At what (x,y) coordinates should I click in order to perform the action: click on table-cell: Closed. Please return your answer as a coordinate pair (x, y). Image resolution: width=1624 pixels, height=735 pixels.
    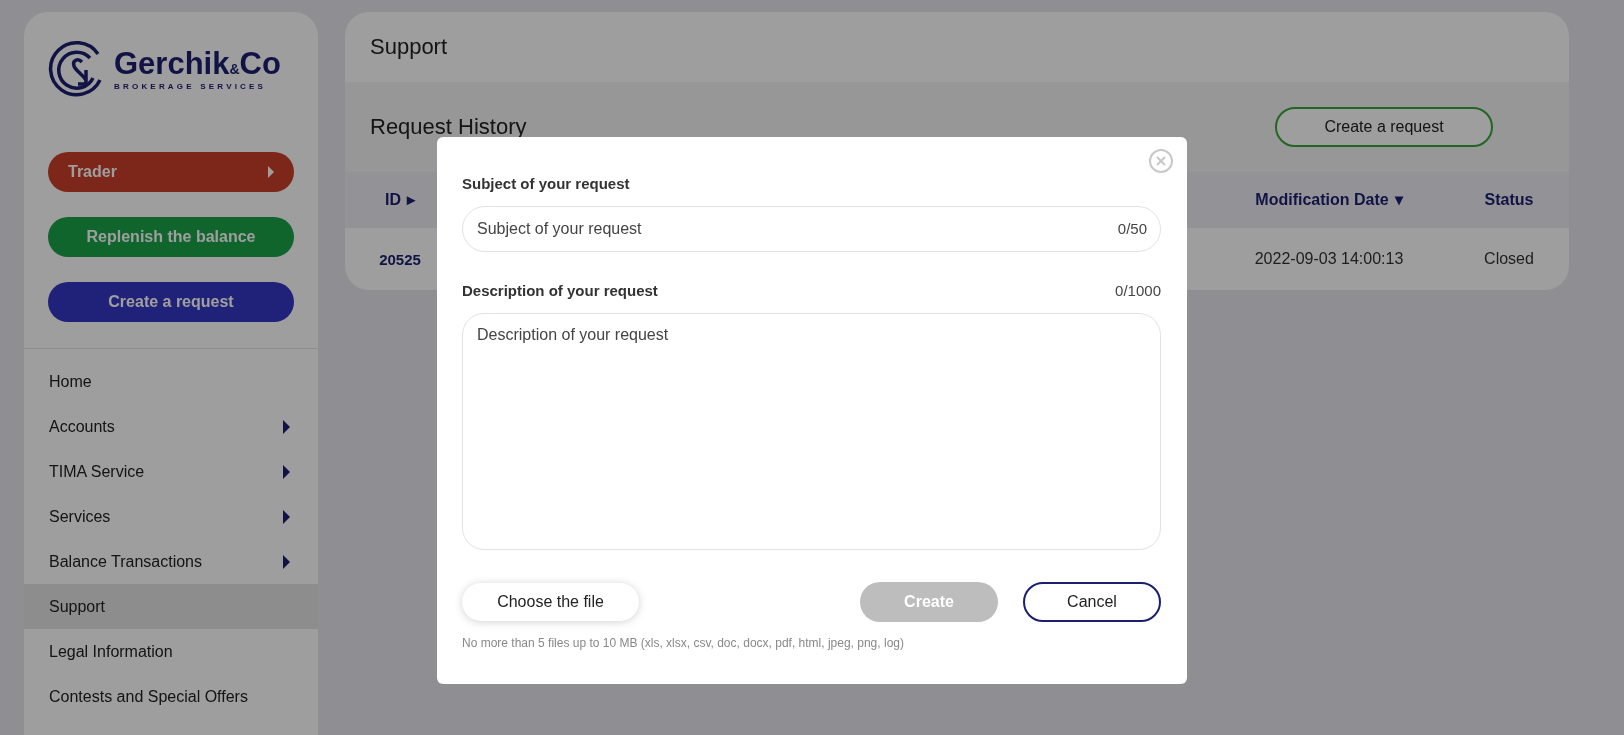
    Looking at the image, I should click on (1509, 259).